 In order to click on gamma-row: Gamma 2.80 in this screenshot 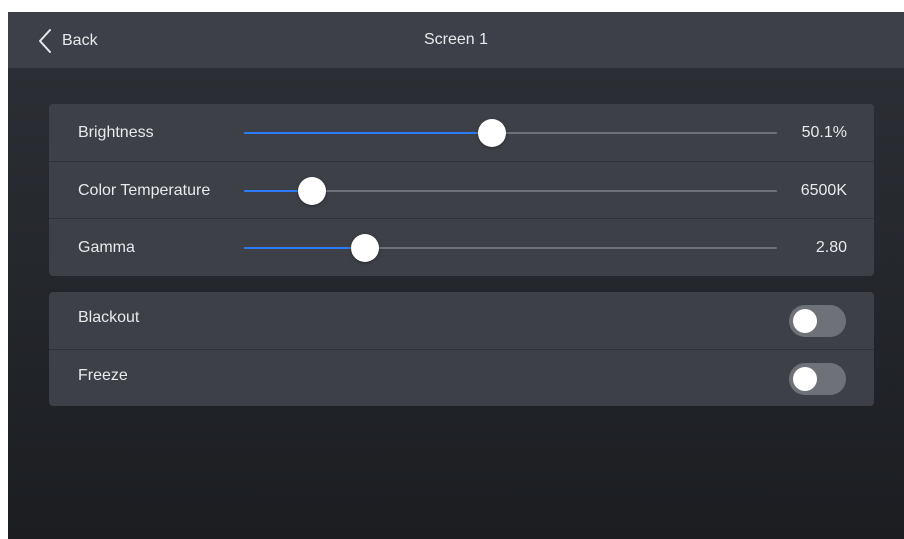, I will do `click(461, 246)`.